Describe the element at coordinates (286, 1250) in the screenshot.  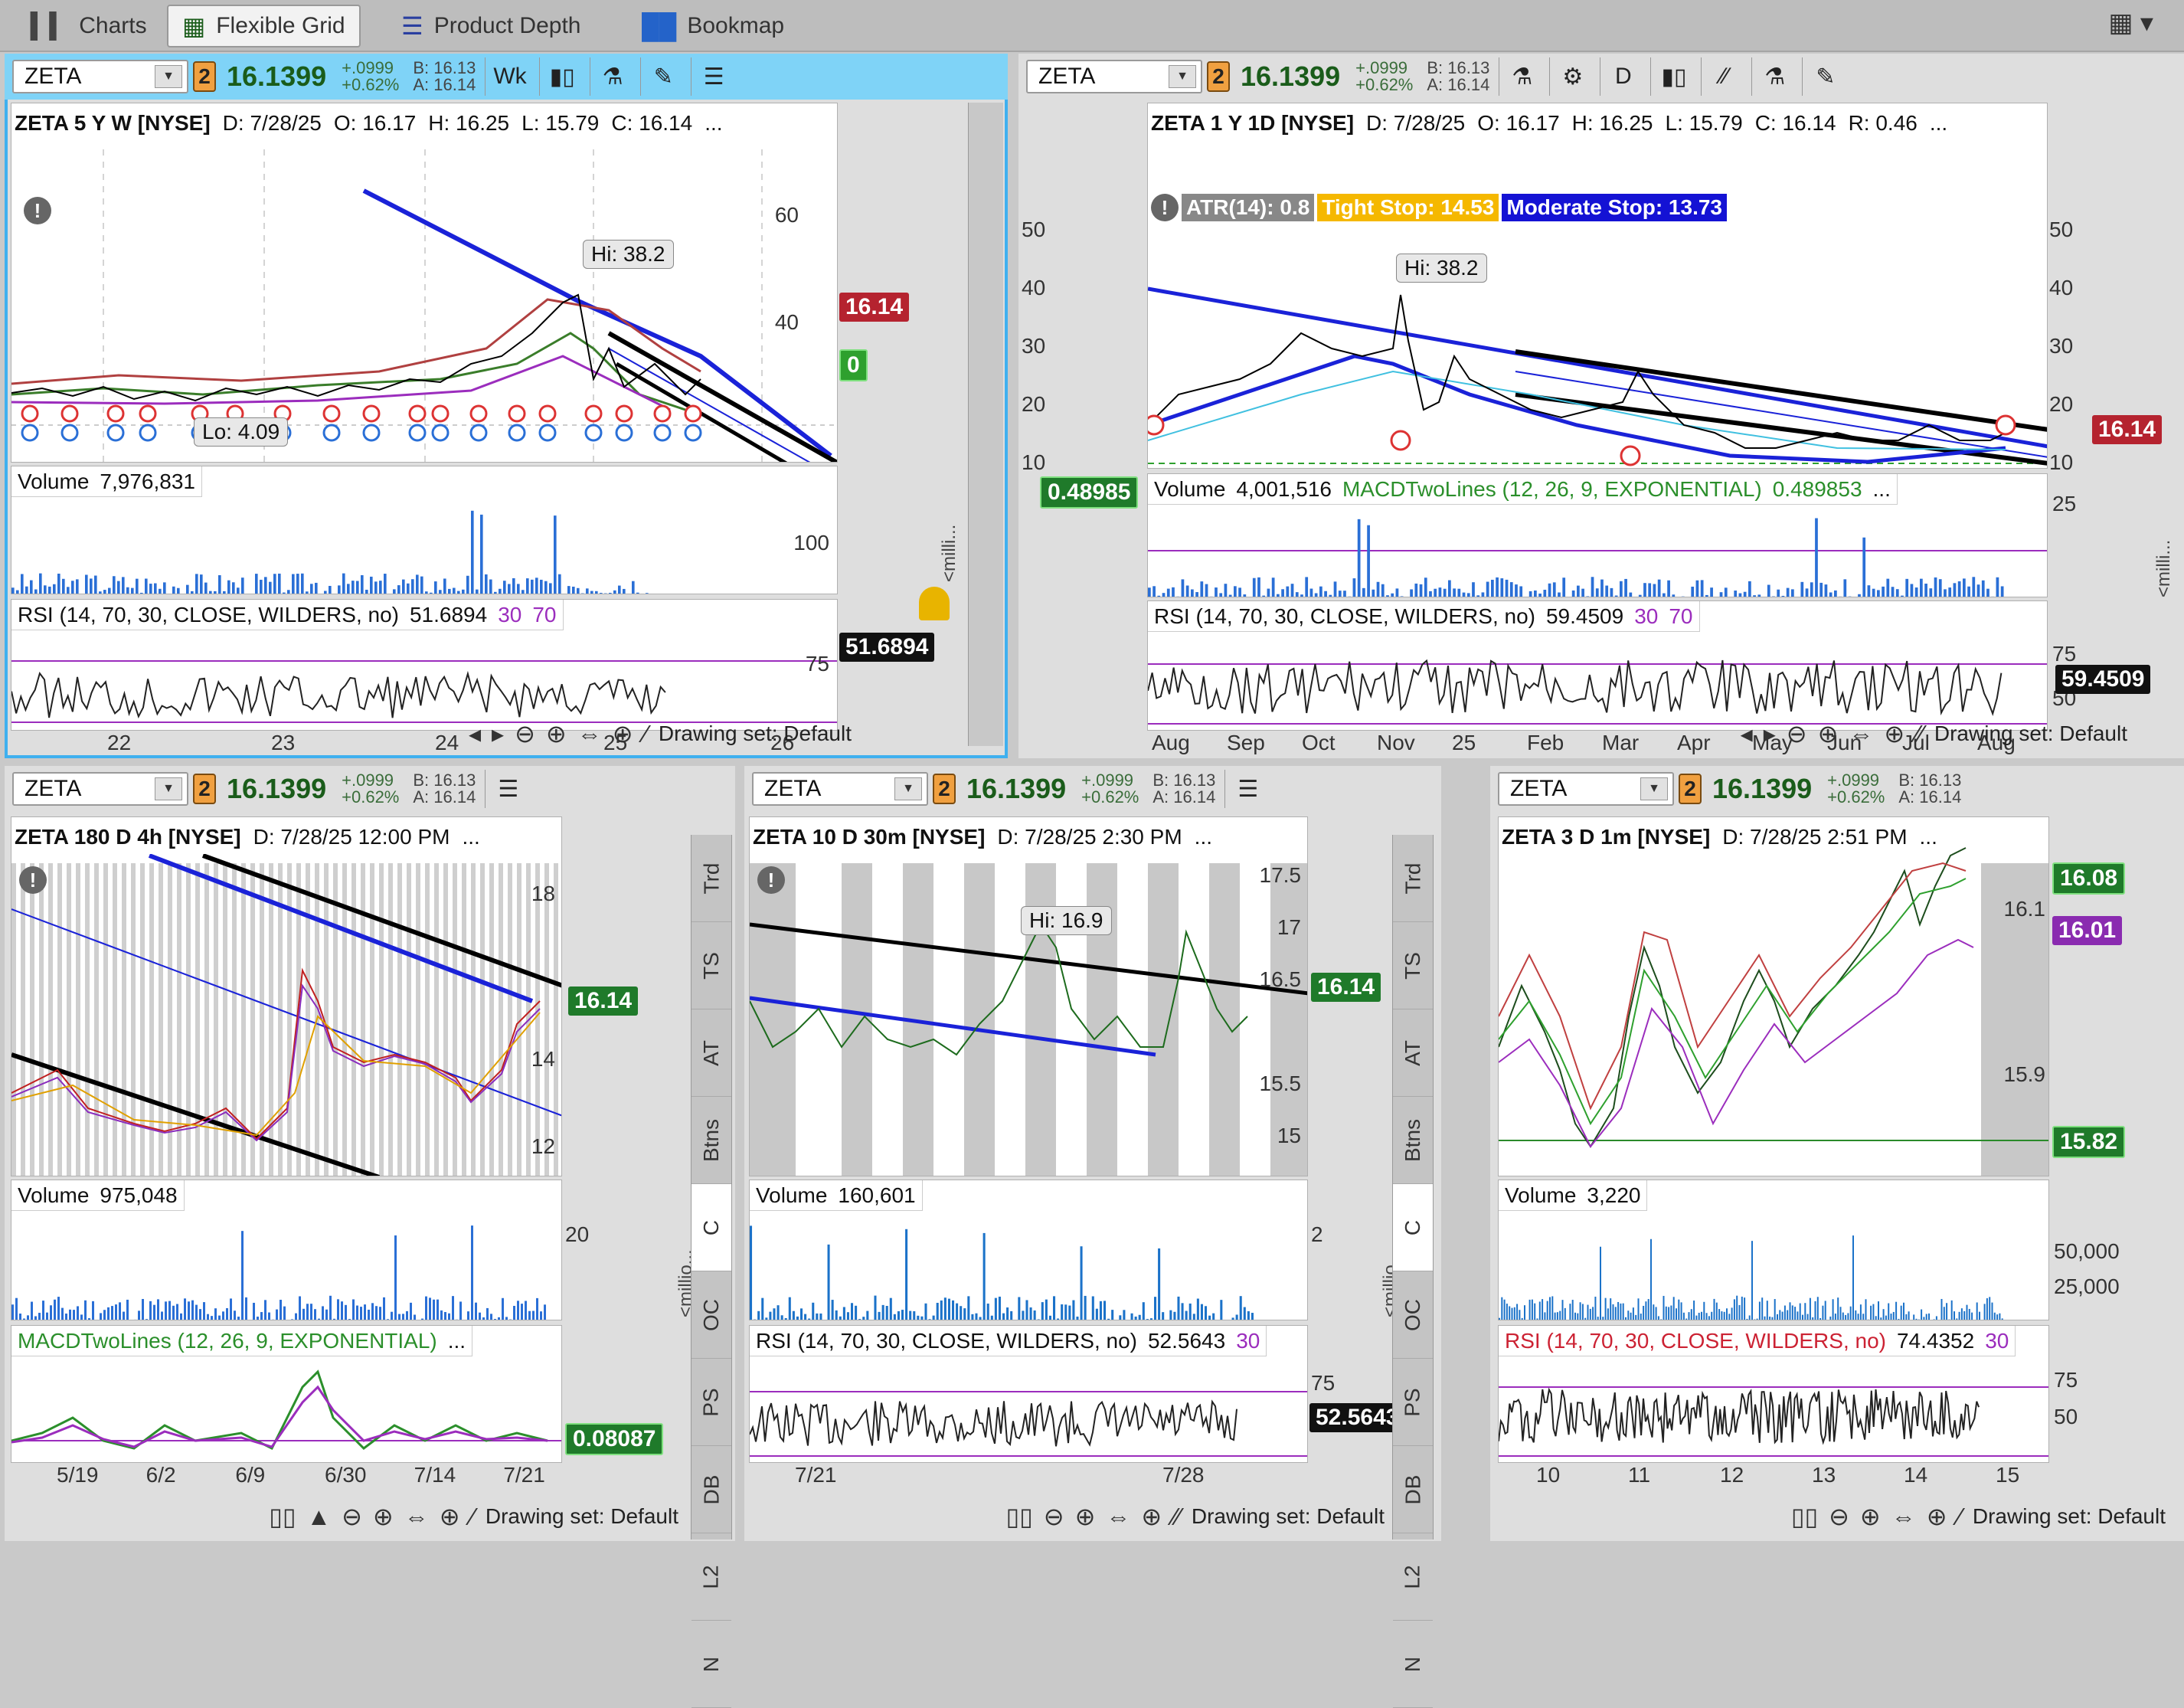
I see `volume-pane: Volume975,048` at that location.